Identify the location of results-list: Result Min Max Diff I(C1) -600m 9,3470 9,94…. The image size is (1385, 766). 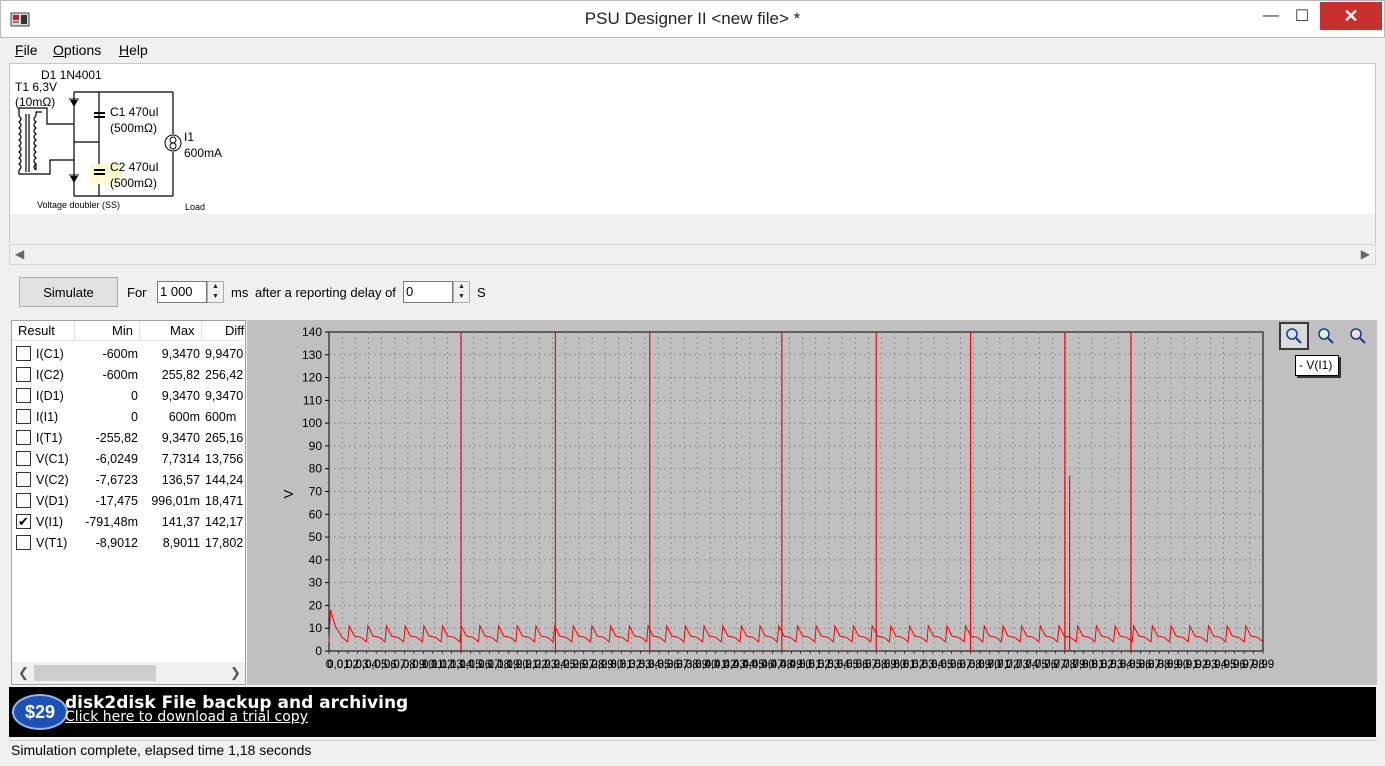
(128, 502).